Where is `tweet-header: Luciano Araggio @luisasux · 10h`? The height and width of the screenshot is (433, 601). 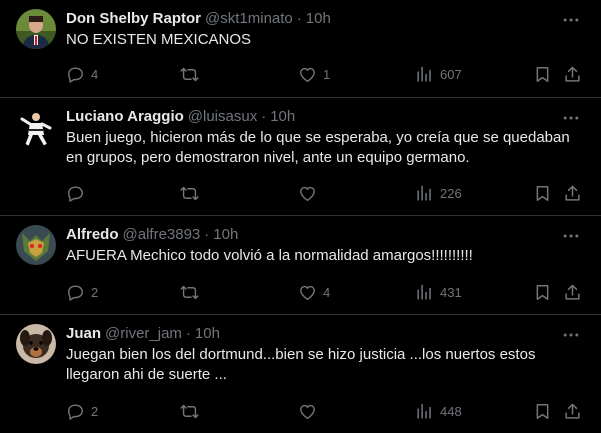
tweet-header: Luciano Araggio @luisasux · 10h is located at coordinates (180, 117).